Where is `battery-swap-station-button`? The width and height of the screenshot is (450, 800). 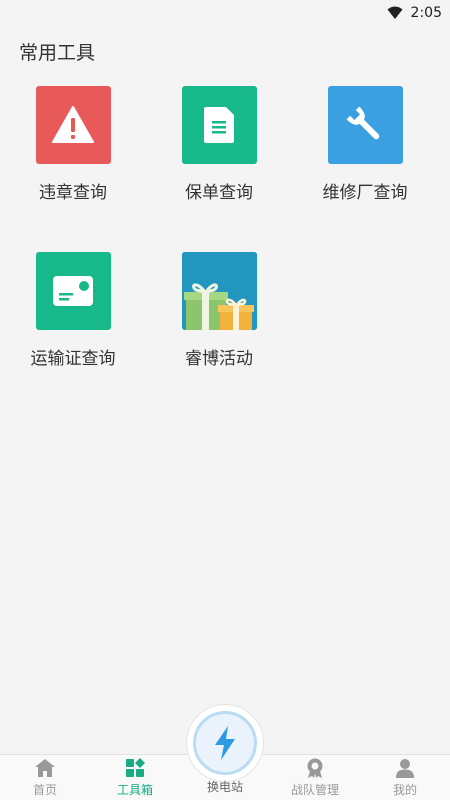
battery-swap-station-button is located at coordinates (225, 743).